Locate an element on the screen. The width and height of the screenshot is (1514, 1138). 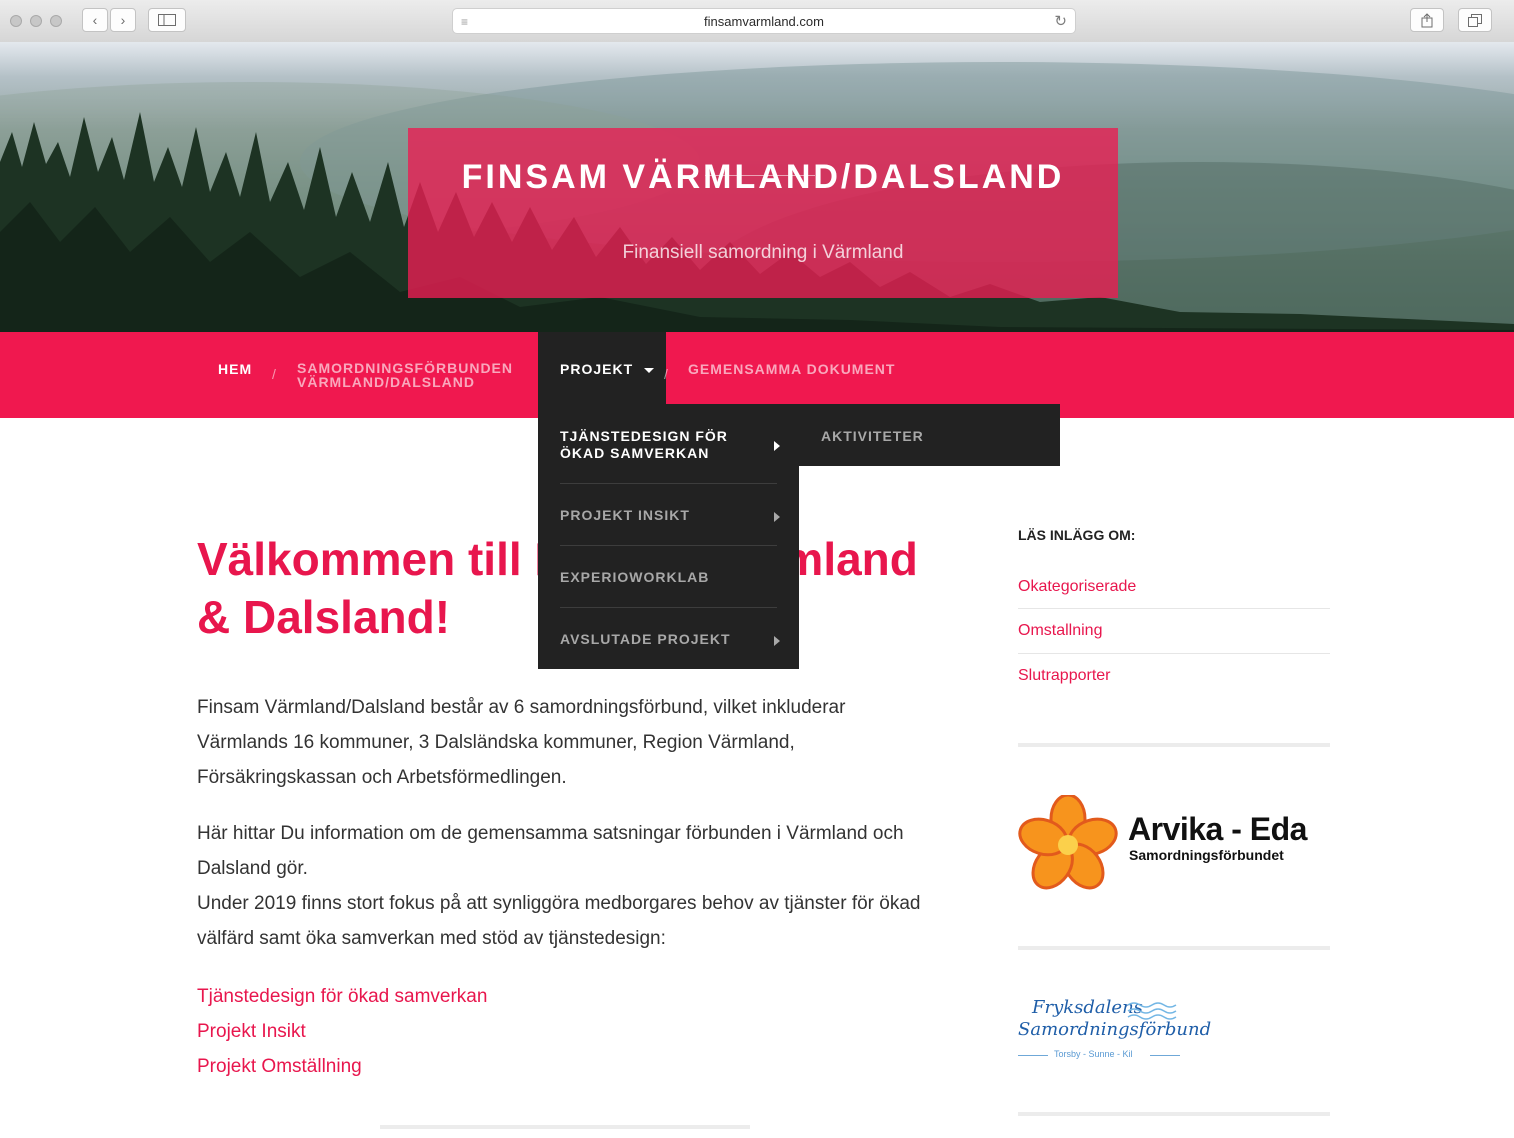
reload-icon: ↻ is located at coordinates (1060, 21).